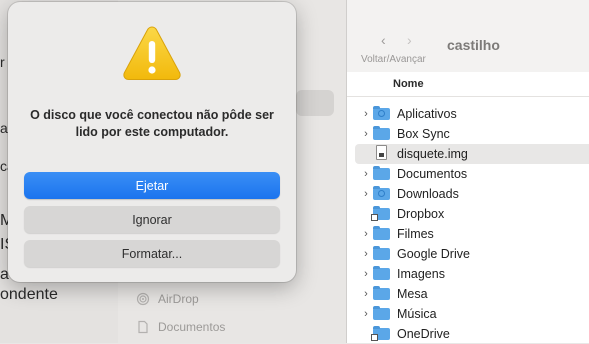 The image size is (589, 344). Describe the element at coordinates (152, 219) in the screenshot. I see `ignore-button: Ignorar` at that location.